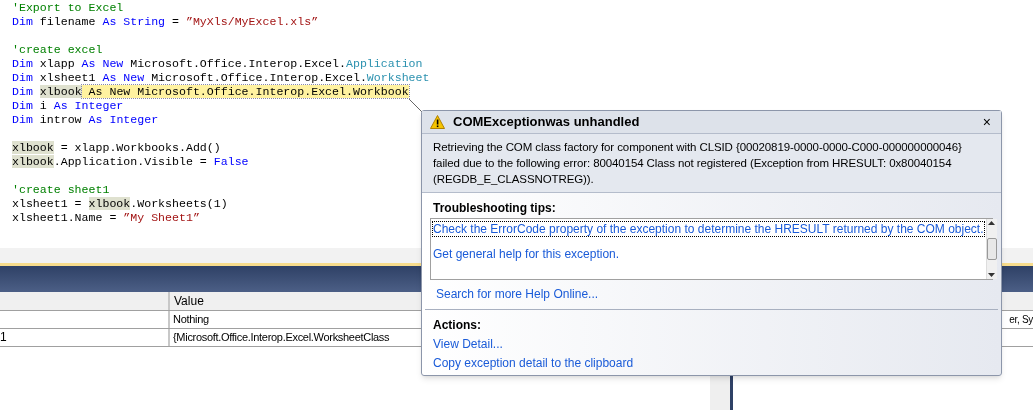 The width and height of the screenshot is (1033, 410). What do you see at coordinates (3, 337) in the screenshot?
I see `table-cell: 1` at bounding box center [3, 337].